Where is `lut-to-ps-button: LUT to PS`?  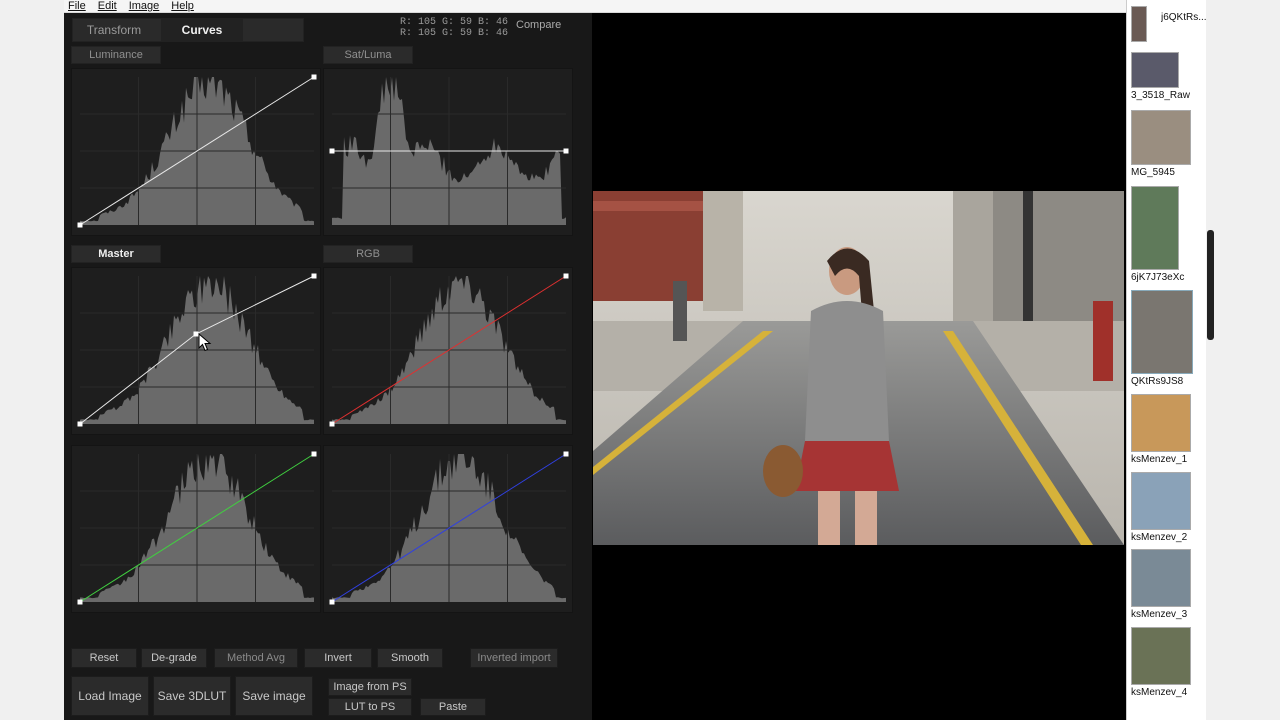
lut-to-ps-button: LUT to PS is located at coordinates (370, 707).